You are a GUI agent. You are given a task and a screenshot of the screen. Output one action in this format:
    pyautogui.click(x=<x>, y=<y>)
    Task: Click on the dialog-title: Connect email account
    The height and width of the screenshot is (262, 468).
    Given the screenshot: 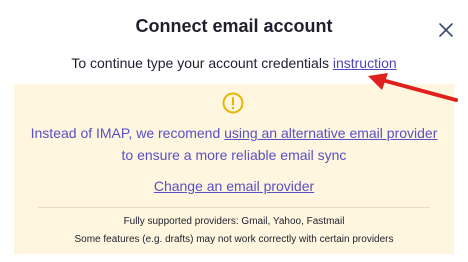 What is the action you would take?
    pyautogui.click(x=234, y=26)
    